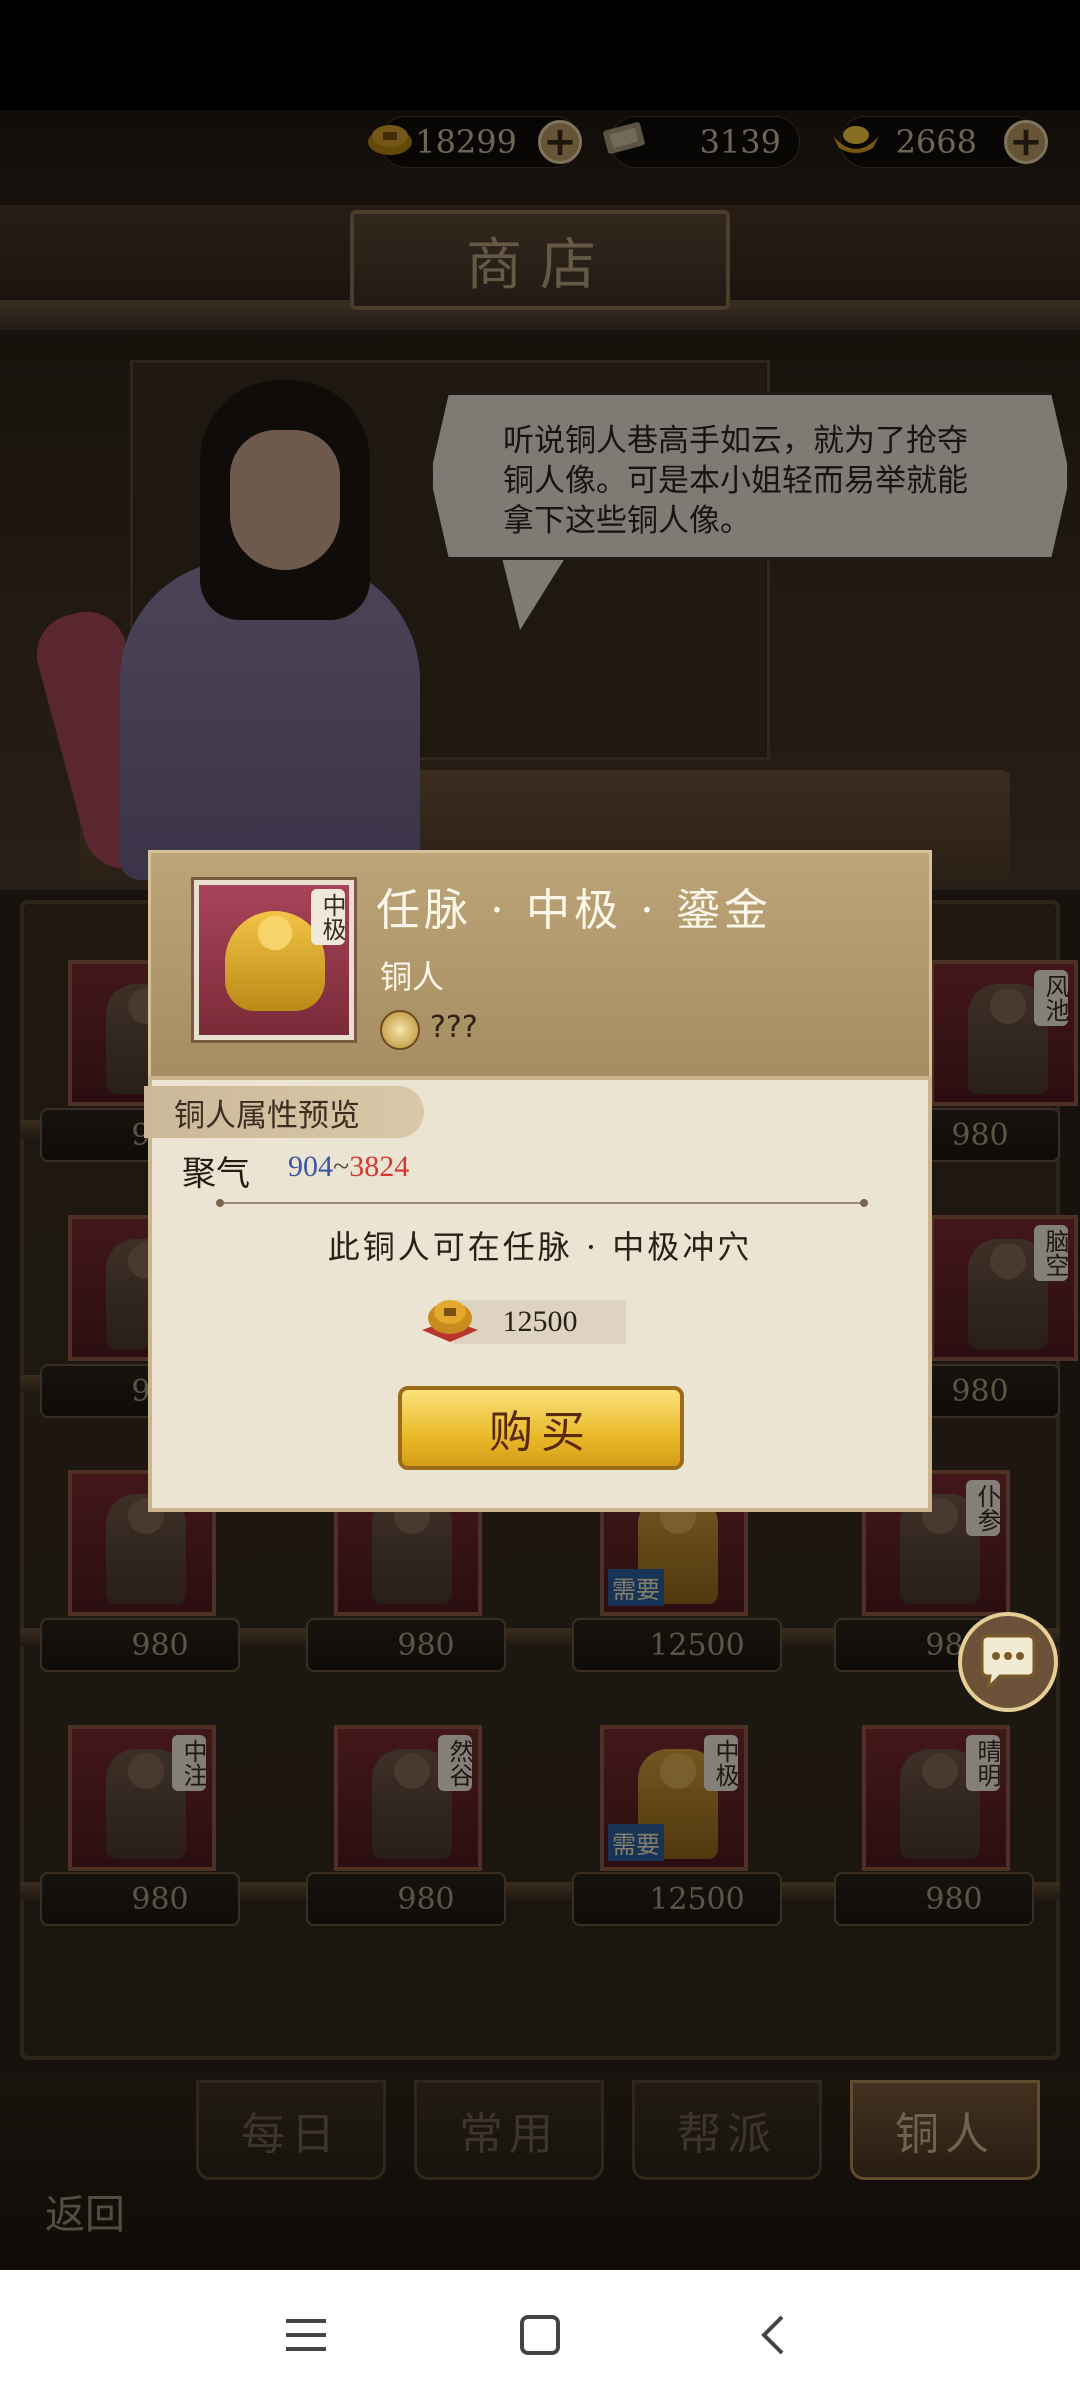 The image size is (1080, 2400). What do you see at coordinates (540, 2335) in the screenshot?
I see `home-icon` at bounding box center [540, 2335].